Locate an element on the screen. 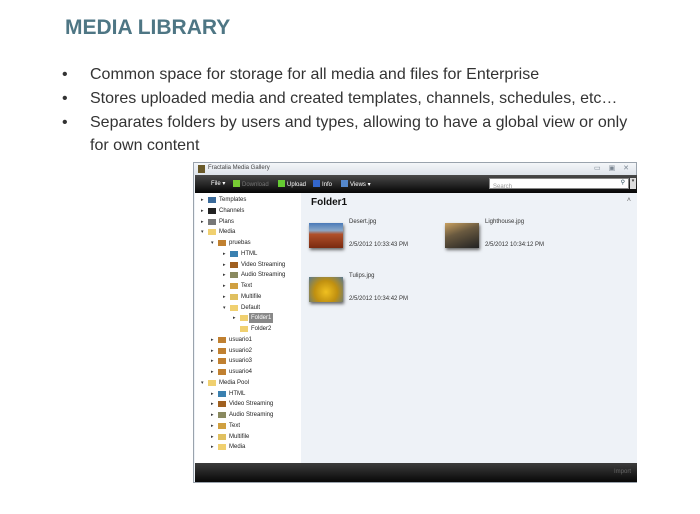 This screenshot has width=700, height=514. tree-node-label: Templates is located at coordinates (233, 200).